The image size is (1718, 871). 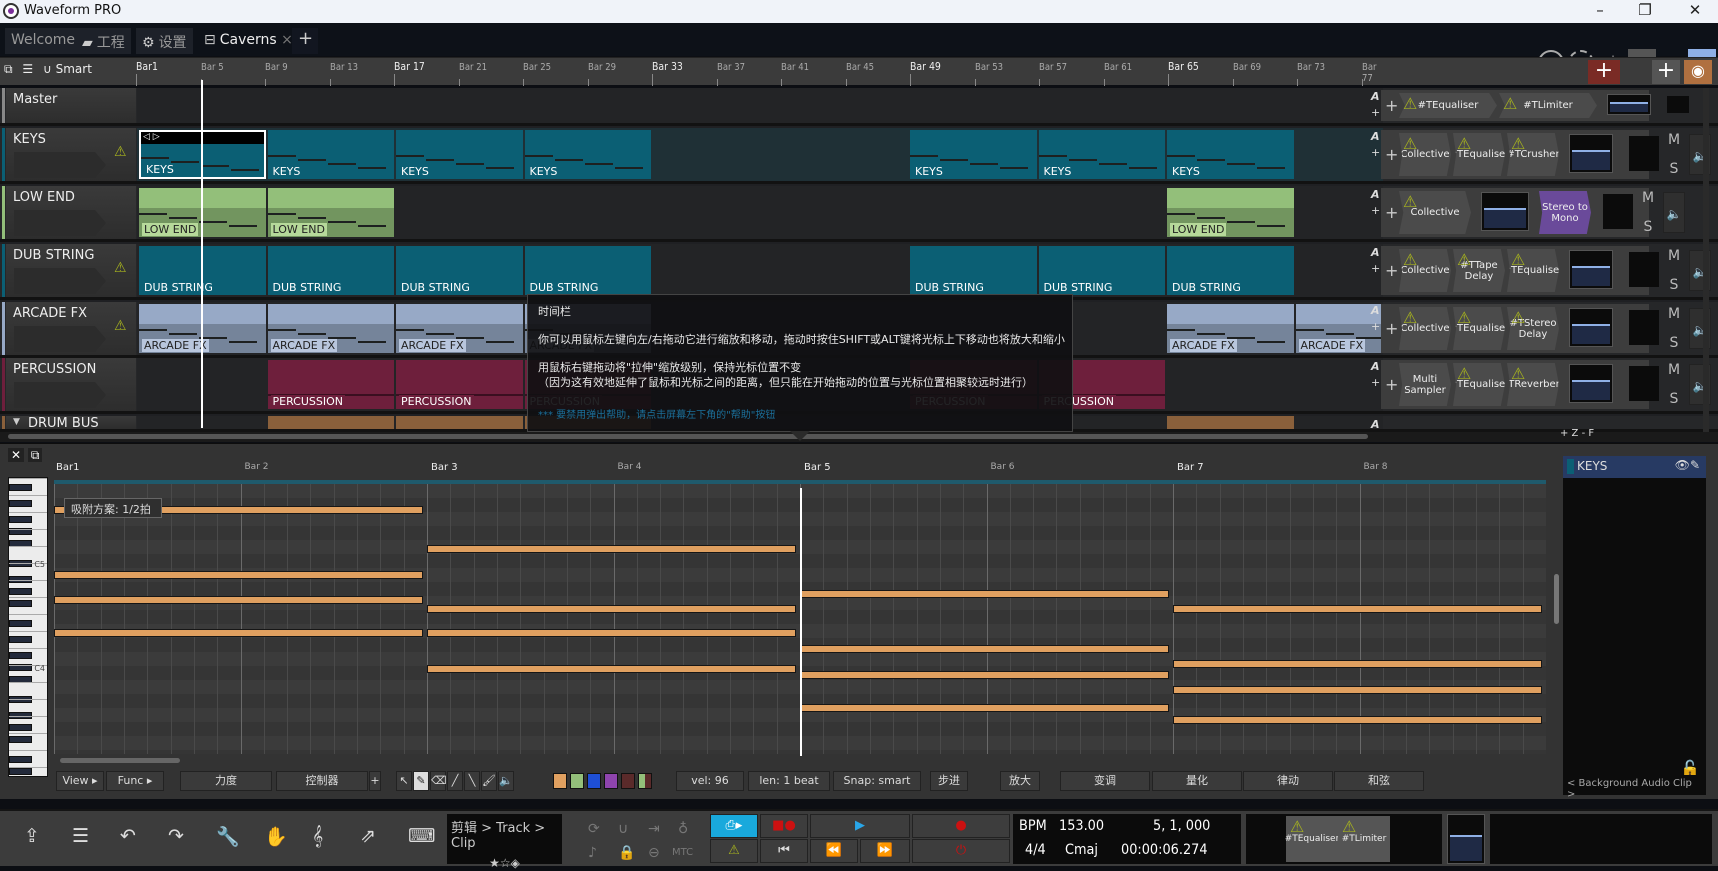 What do you see at coordinates (949, 781) in the screenshot?
I see `step-button: 步进` at bounding box center [949, 781].